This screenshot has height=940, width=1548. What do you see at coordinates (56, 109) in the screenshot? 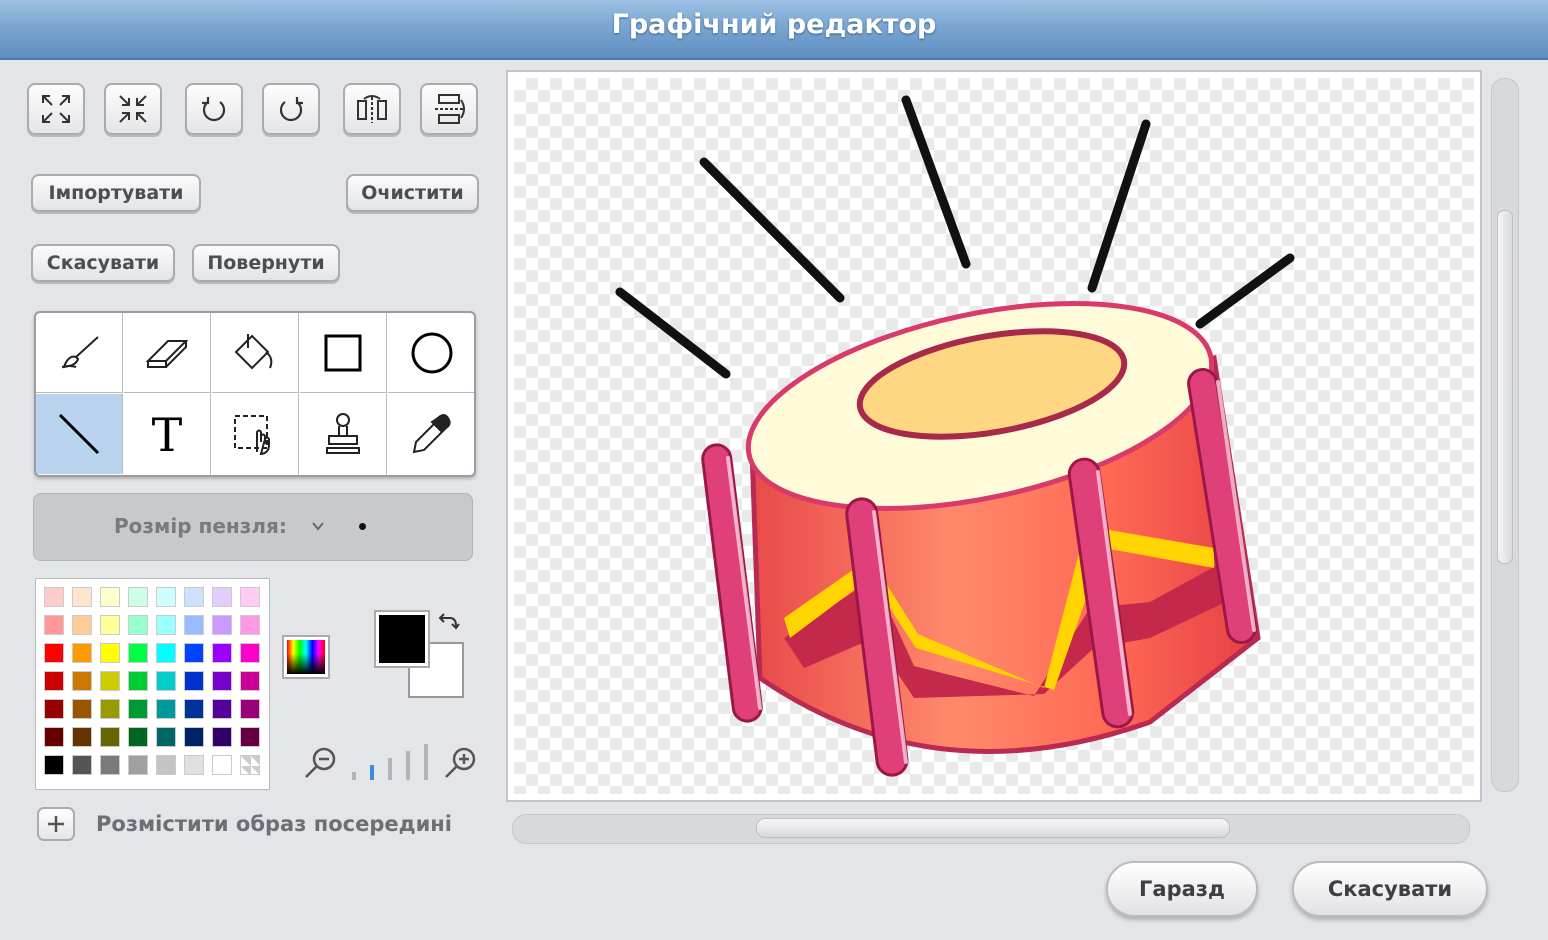
I see `grow-button` at bounding box center [56, 109].